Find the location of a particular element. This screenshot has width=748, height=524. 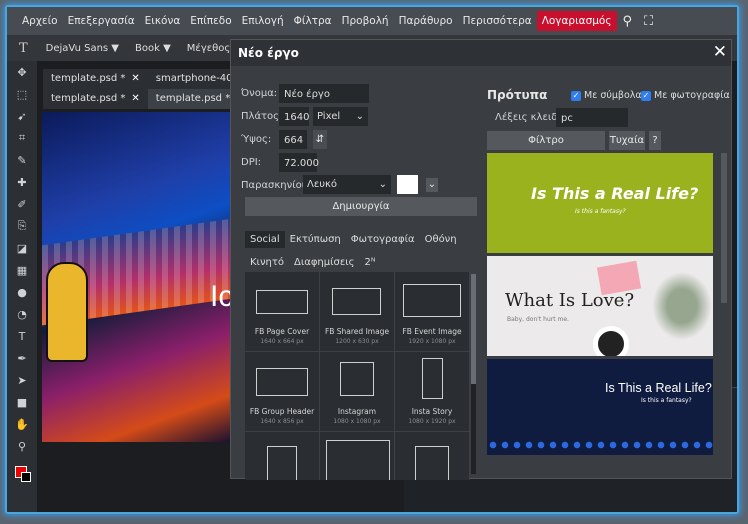

tab-mobile: Κινητό is located at coordinates (267, 262).